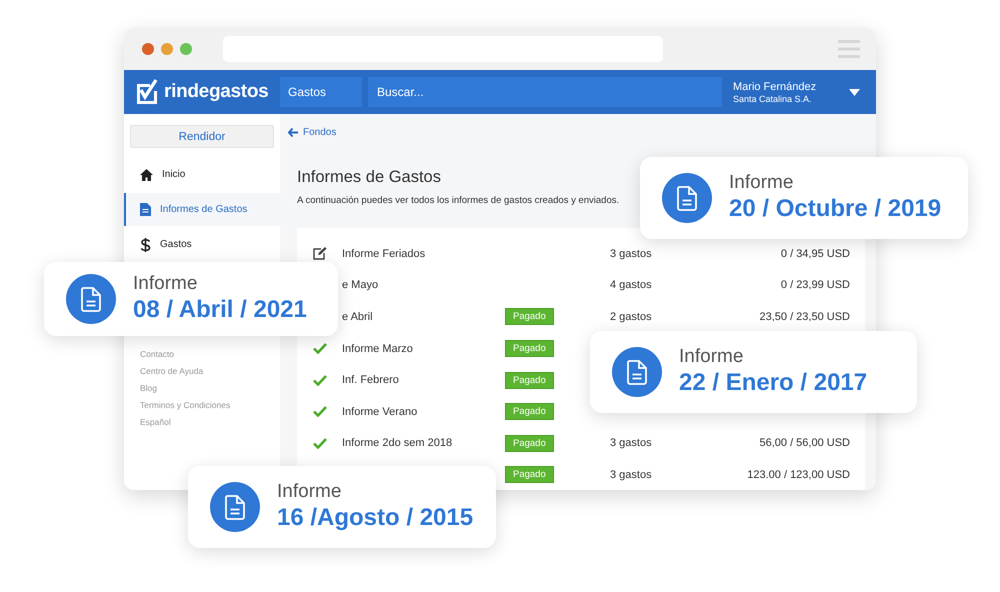  I want to click on back-arrow-icon, so click(293, 132).